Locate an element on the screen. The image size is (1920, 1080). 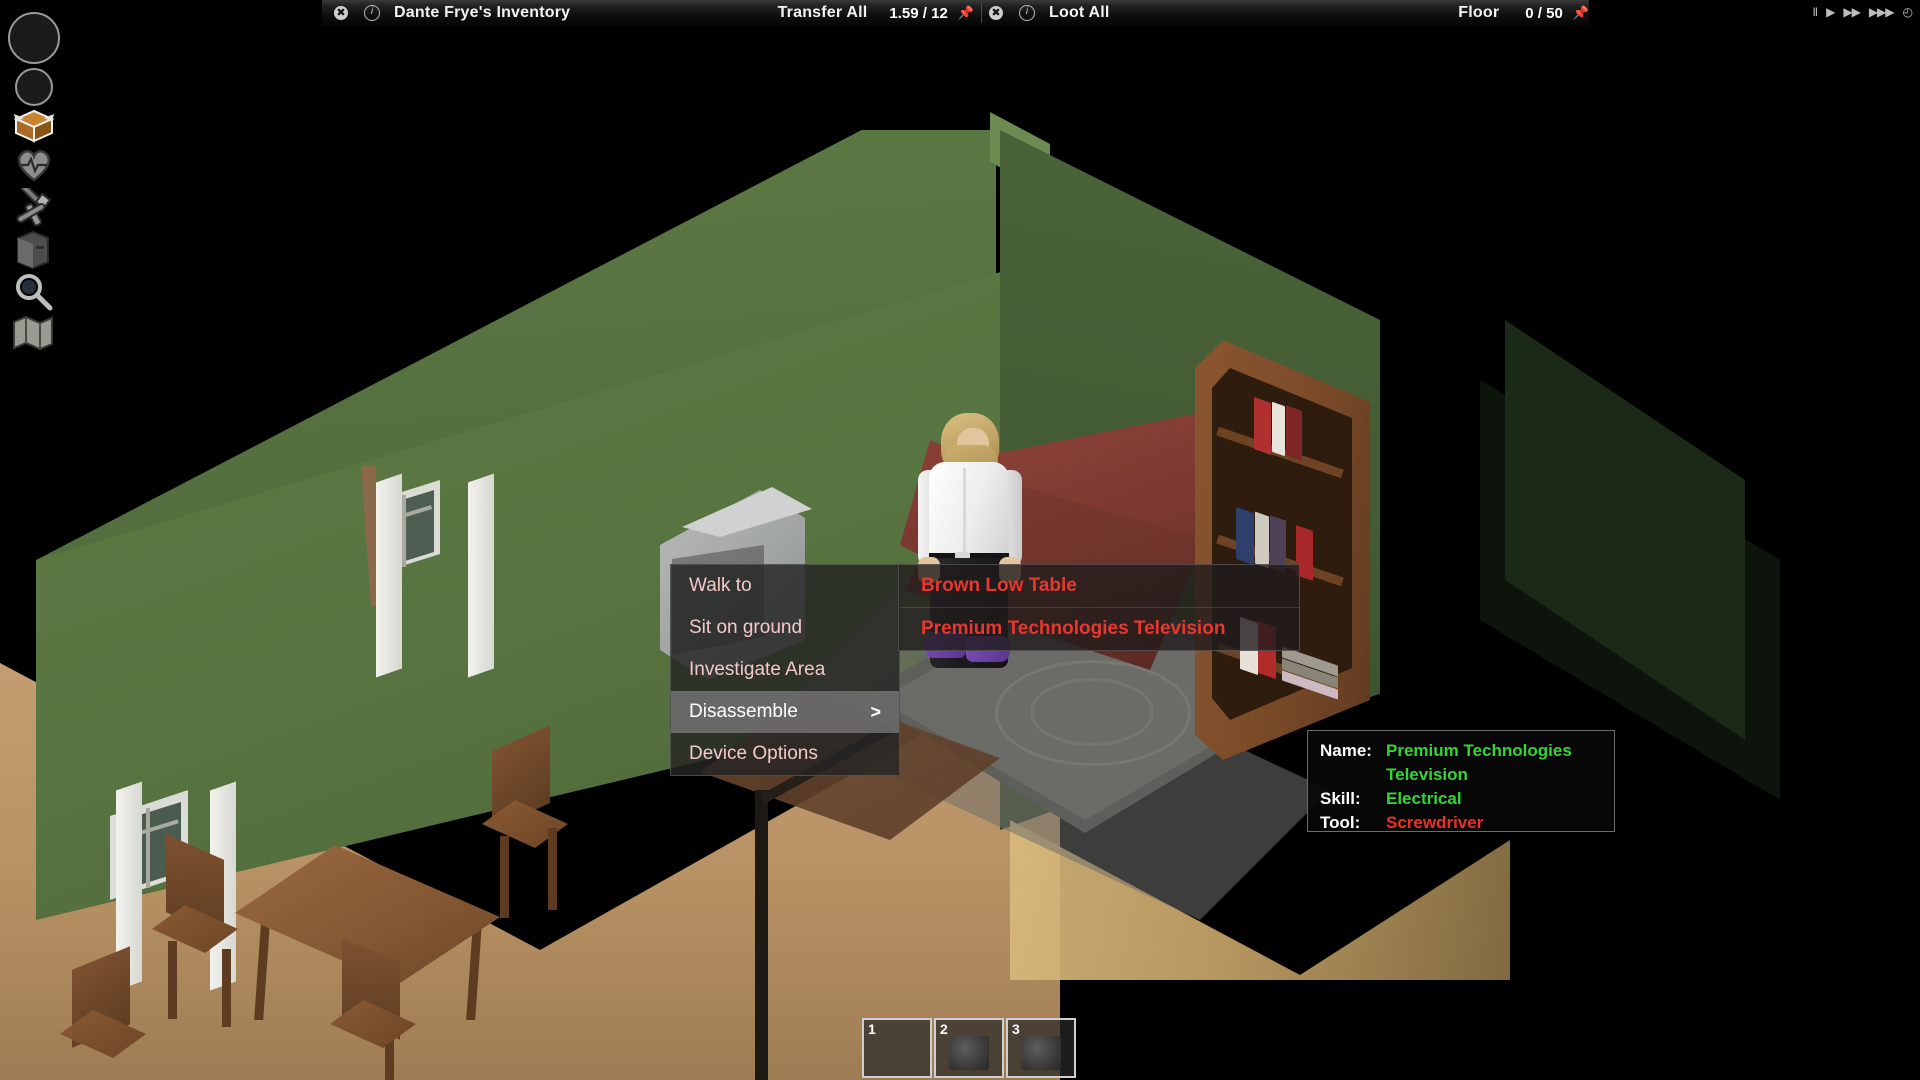
magnifier-icon is located at coordinates (34, 292).